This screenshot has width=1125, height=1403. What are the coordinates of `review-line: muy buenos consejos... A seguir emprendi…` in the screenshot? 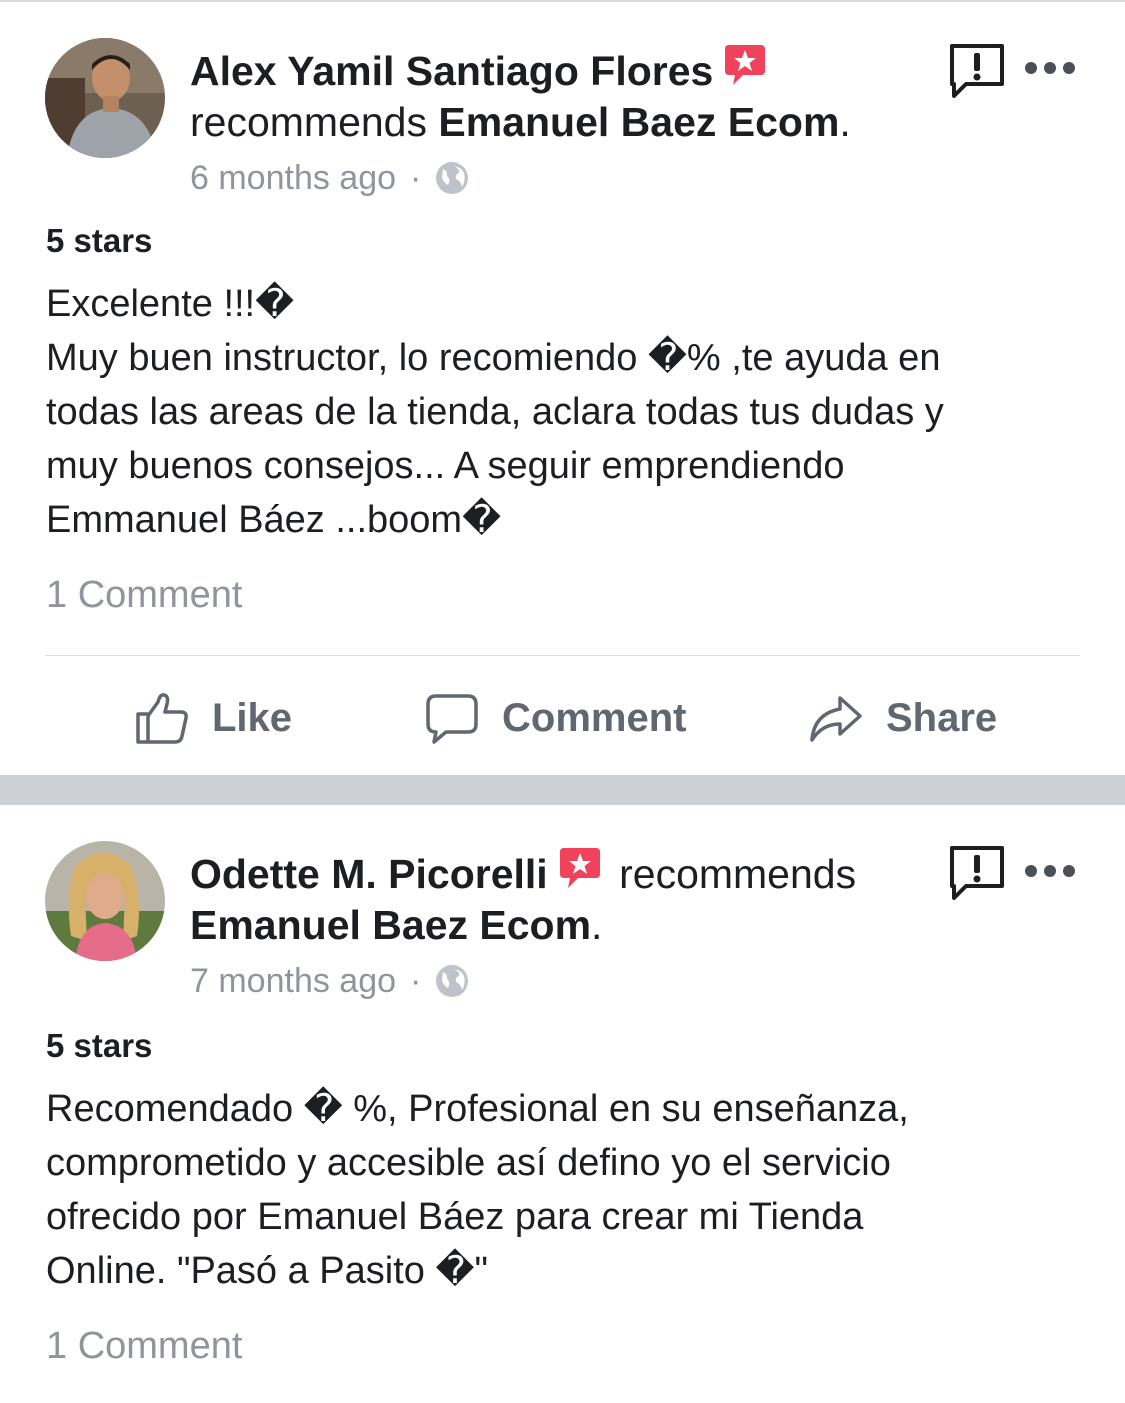 It's located at (445, 466).